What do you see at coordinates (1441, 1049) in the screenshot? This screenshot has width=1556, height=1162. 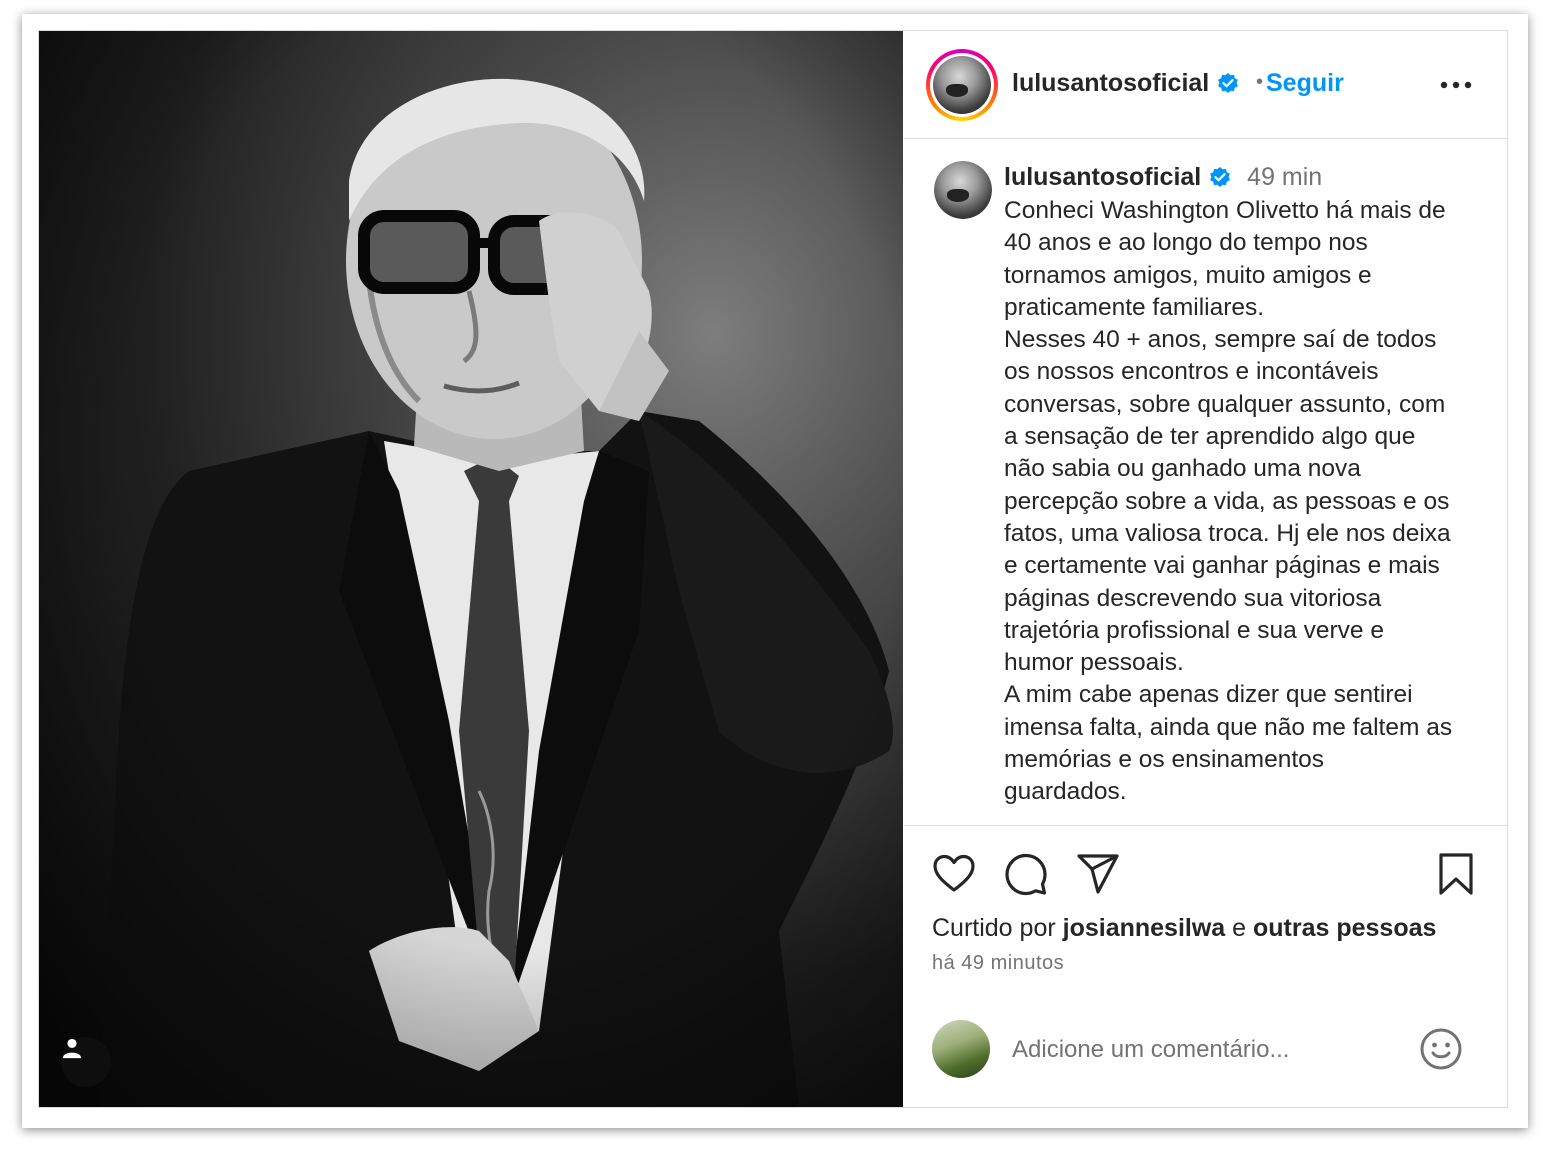 I see `emoji-icon` at bounding box center [1441, 1049].